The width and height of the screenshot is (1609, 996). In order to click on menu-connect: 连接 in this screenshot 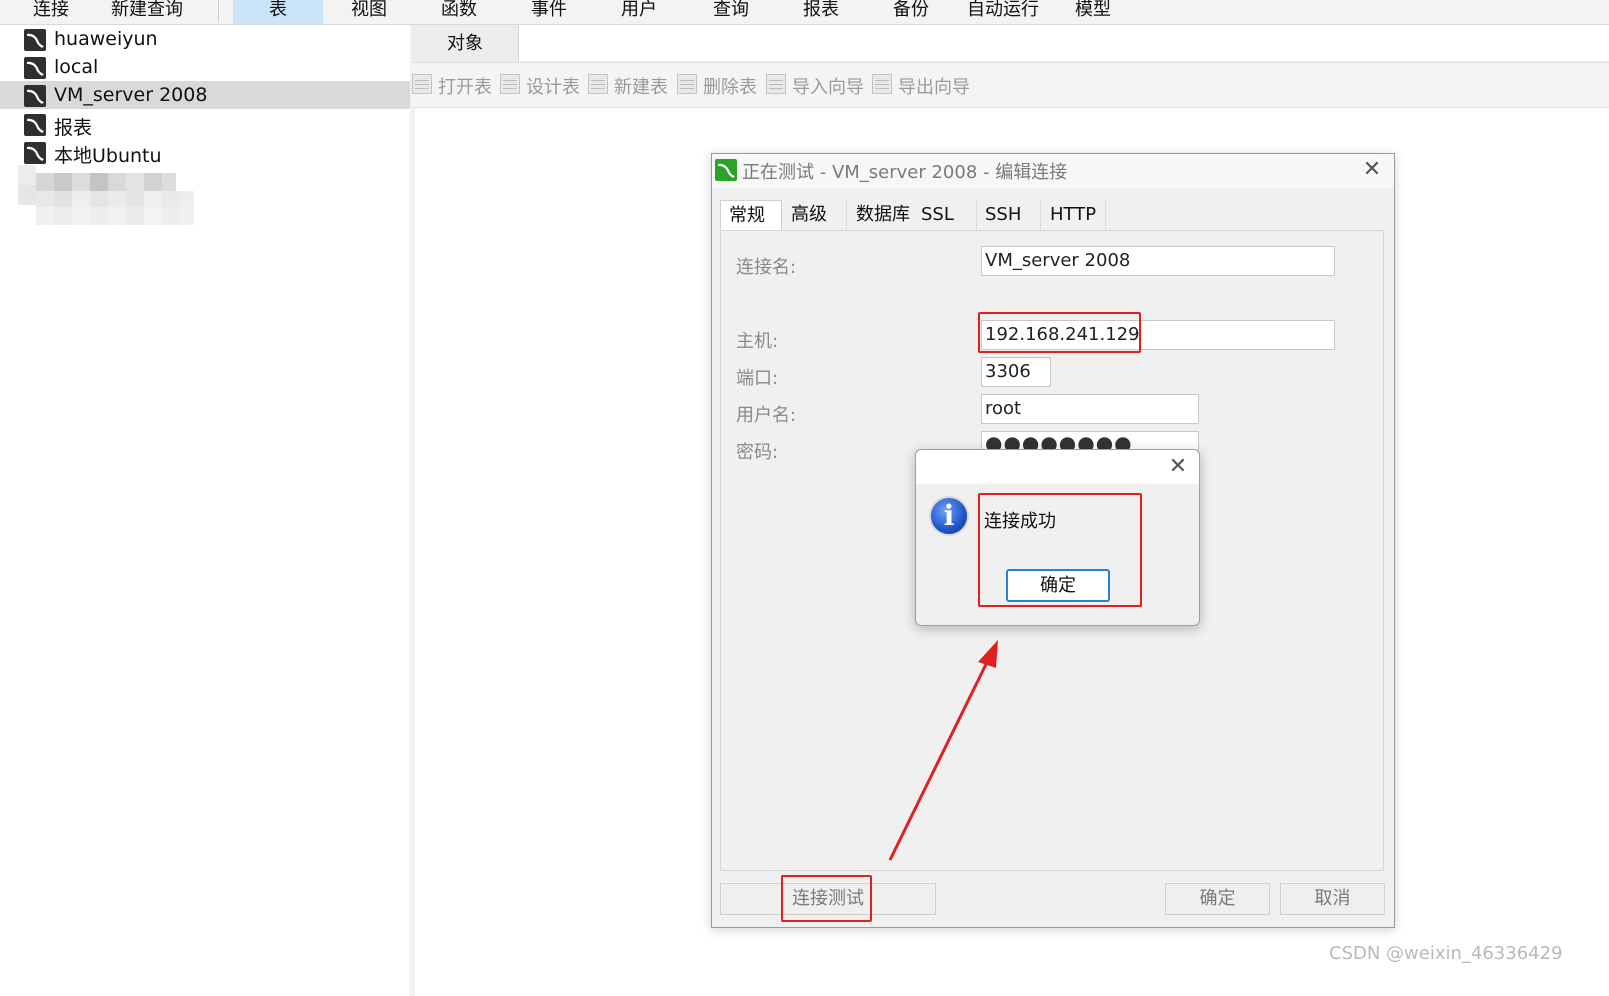, I will do `click(51, 12)`.